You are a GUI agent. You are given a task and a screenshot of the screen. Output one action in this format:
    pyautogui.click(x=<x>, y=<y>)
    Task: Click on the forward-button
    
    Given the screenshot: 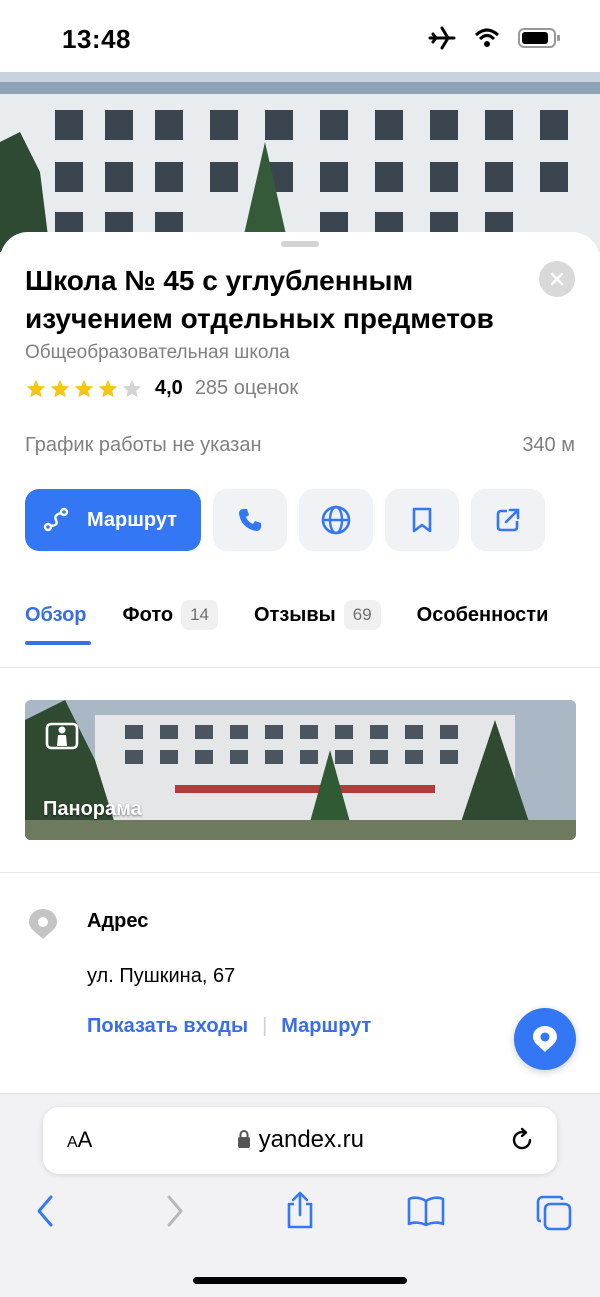 What is the action you would take?
    pyautogui.click(x=175, y=1213)
    